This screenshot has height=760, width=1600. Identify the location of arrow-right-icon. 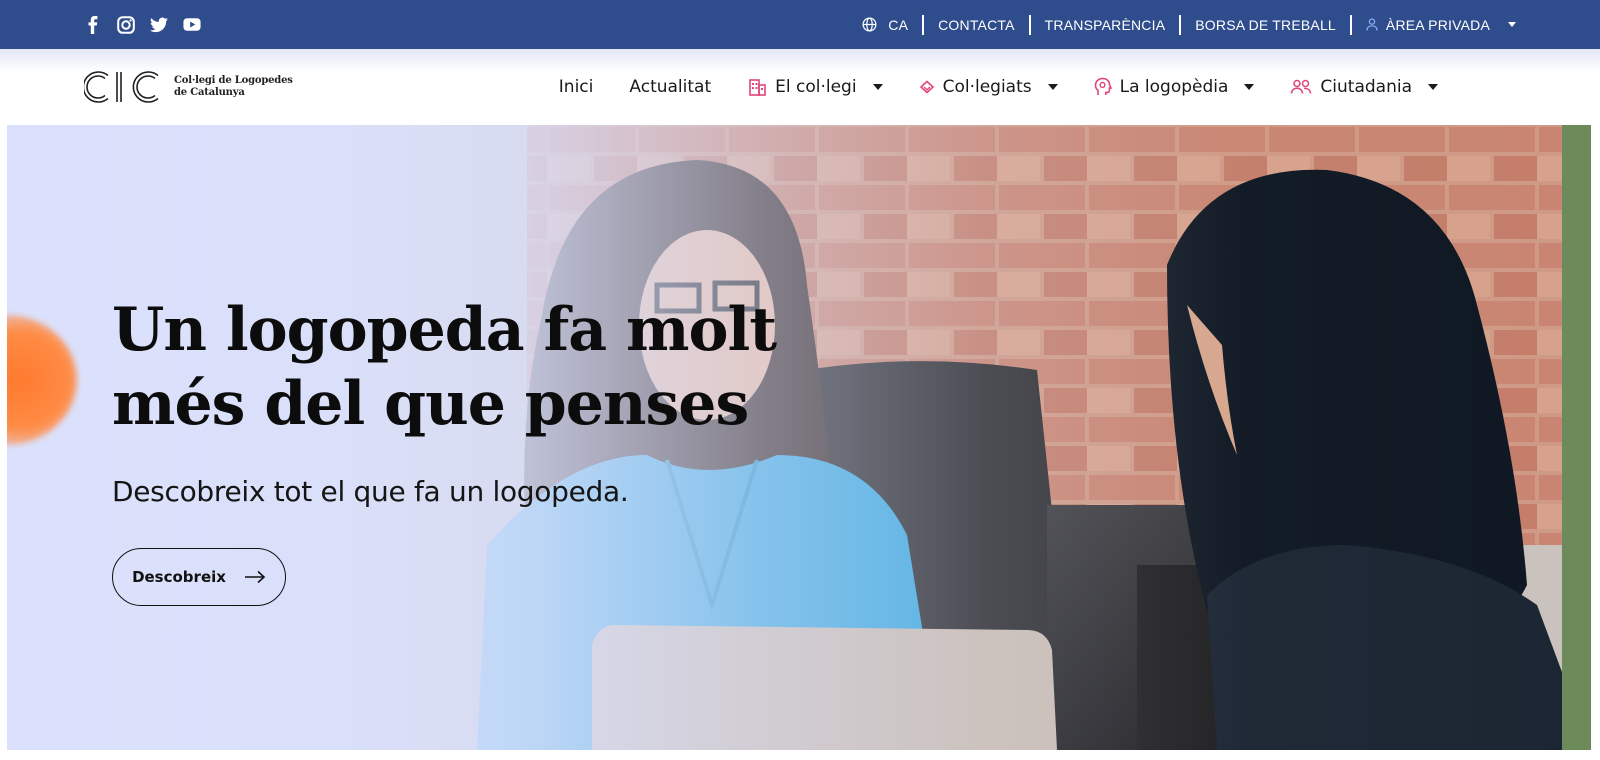
(255, 577).